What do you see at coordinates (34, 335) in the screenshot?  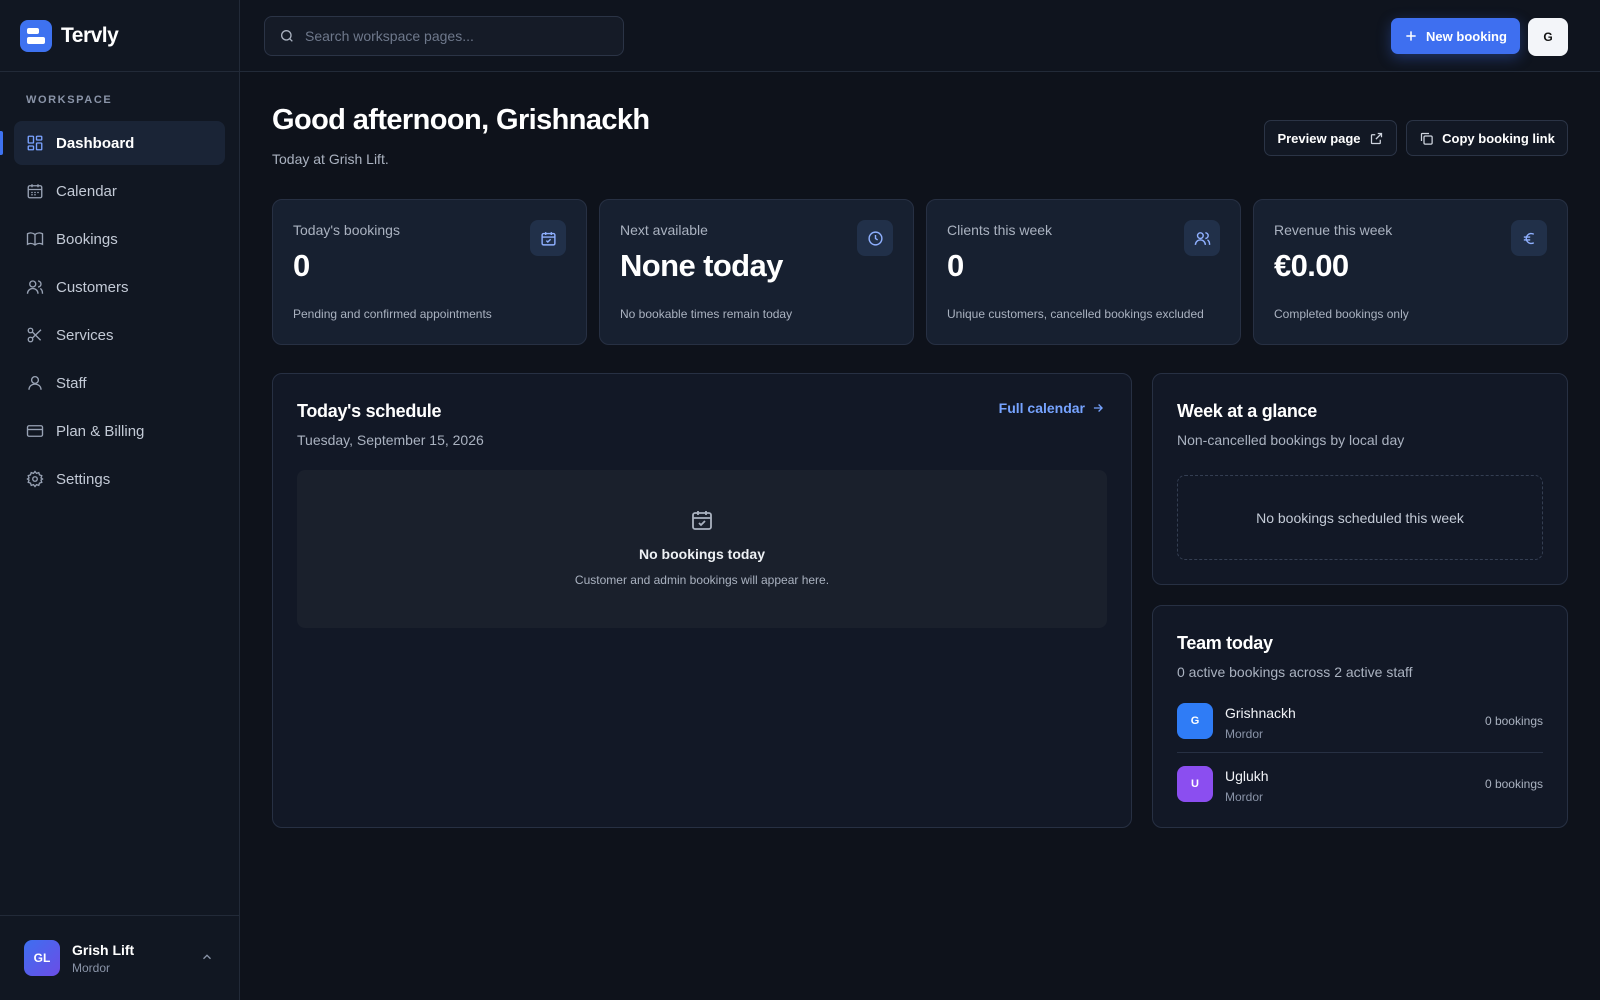 I see `scissors-icon` at bounding box center [34, 335].